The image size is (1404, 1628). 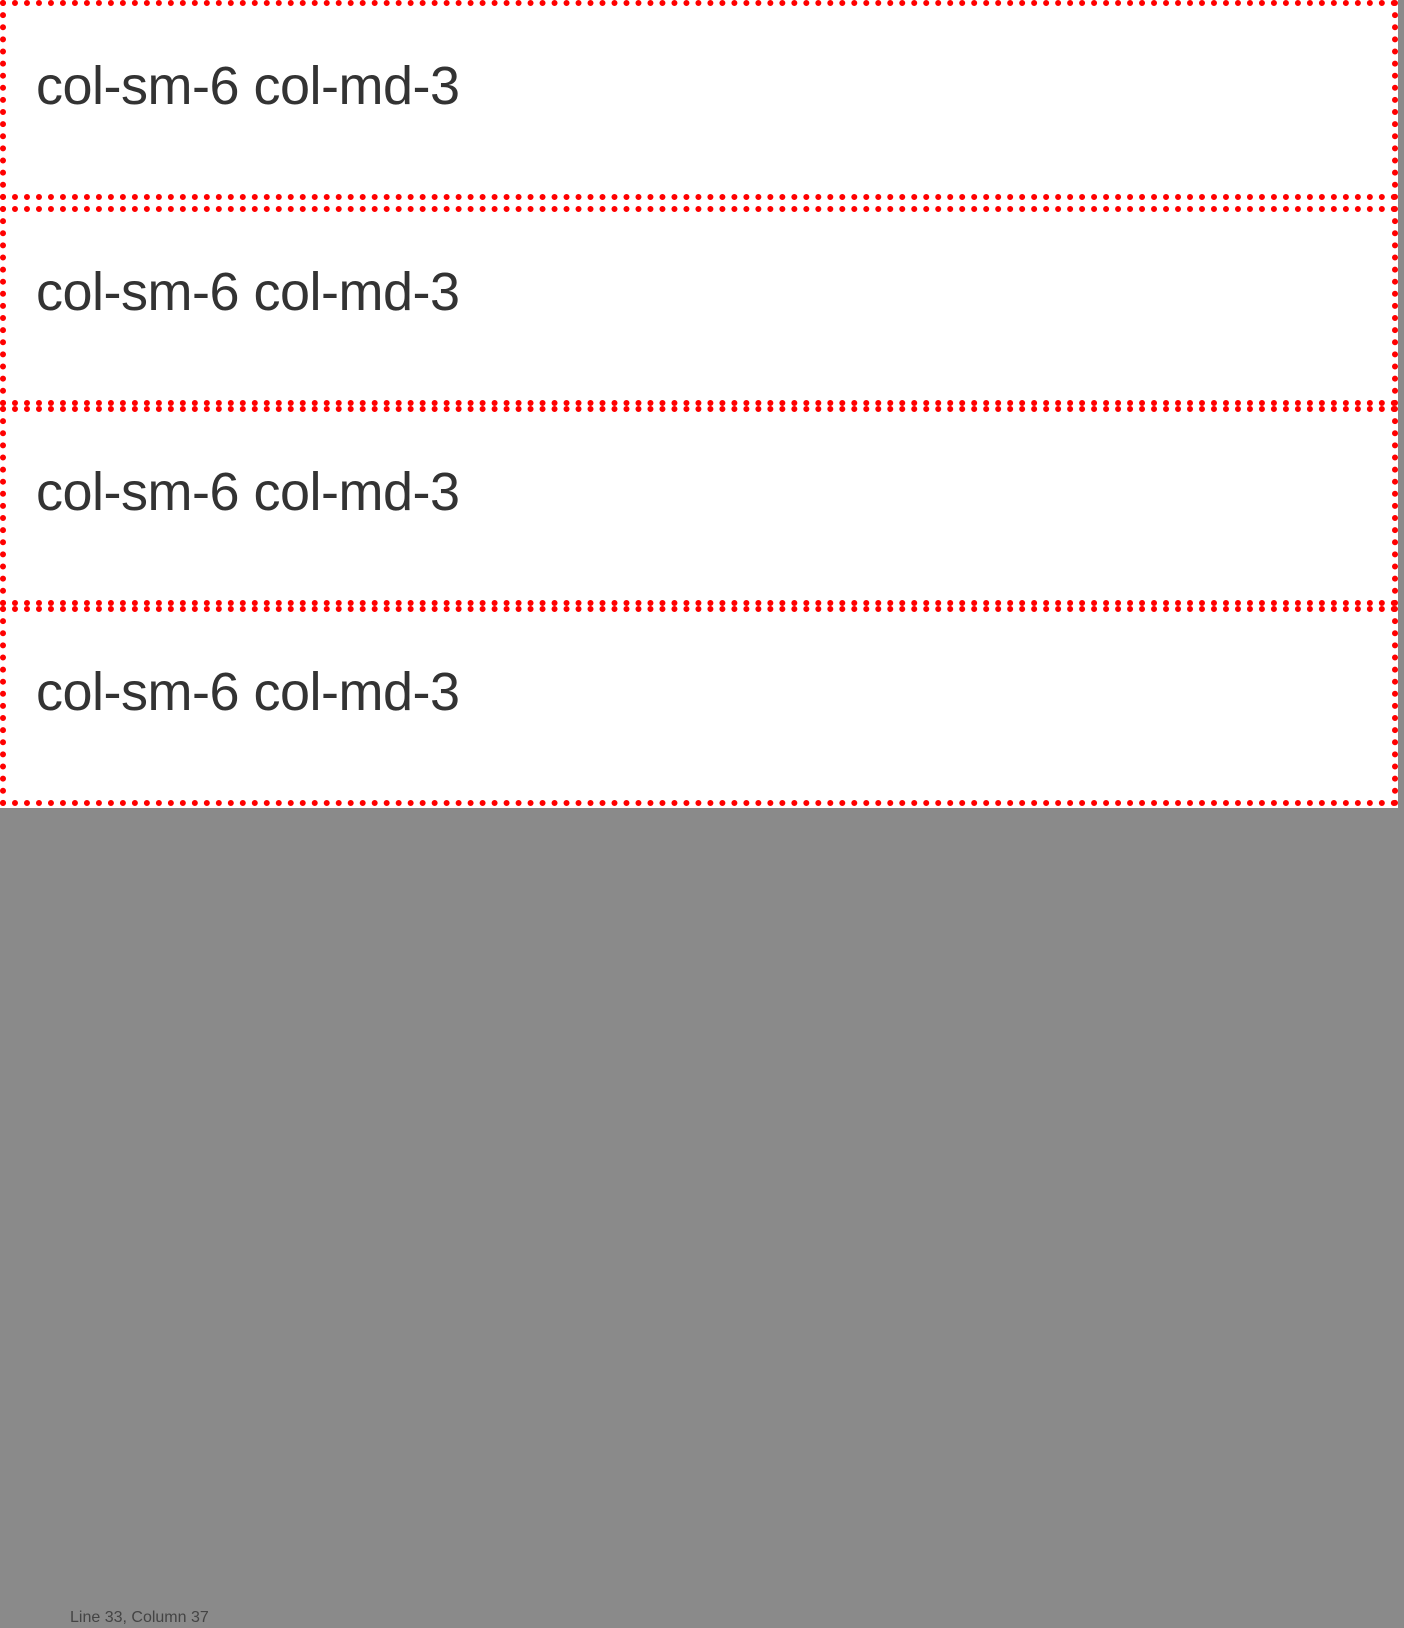 I want to click on window-frame-bottom: Line 33, Column 37, so click(x=702, y=812).